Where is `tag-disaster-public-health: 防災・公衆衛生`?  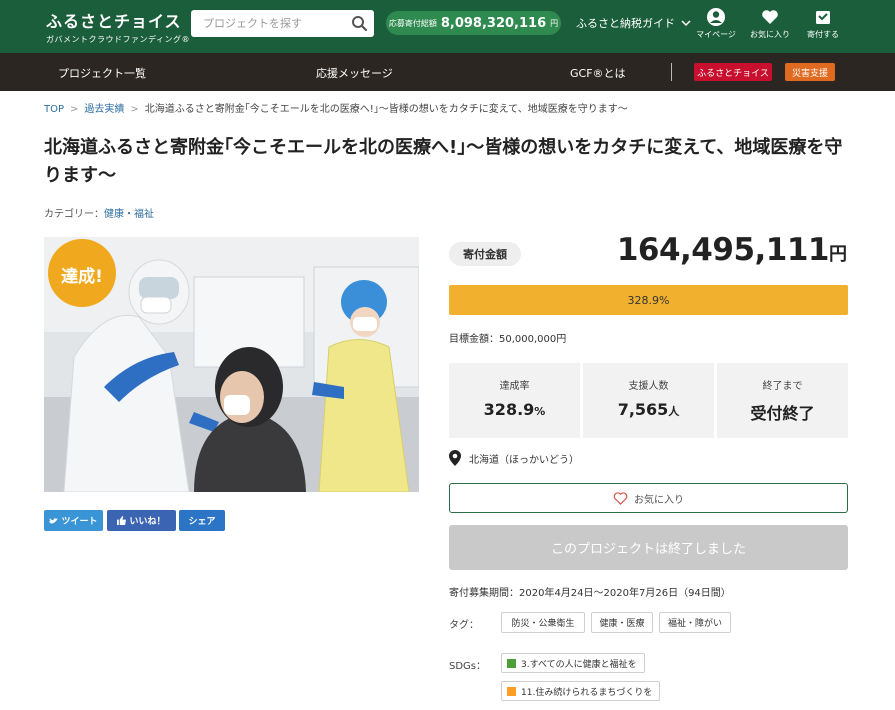
tag-disaster-public-health: 防災・公衆衛生 is located at coordinates (543, 622).